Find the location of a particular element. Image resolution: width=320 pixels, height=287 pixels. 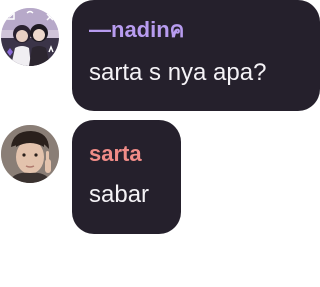

message-text: sarta s nya apa? is located at coordinates (178, 72).